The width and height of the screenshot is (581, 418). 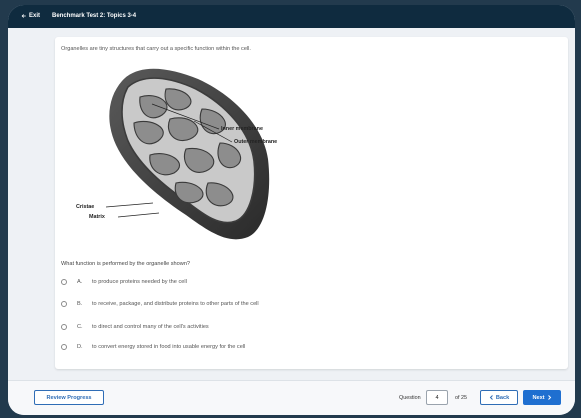 I want to click on chevron-right-icon, so click(x=549, y=397).